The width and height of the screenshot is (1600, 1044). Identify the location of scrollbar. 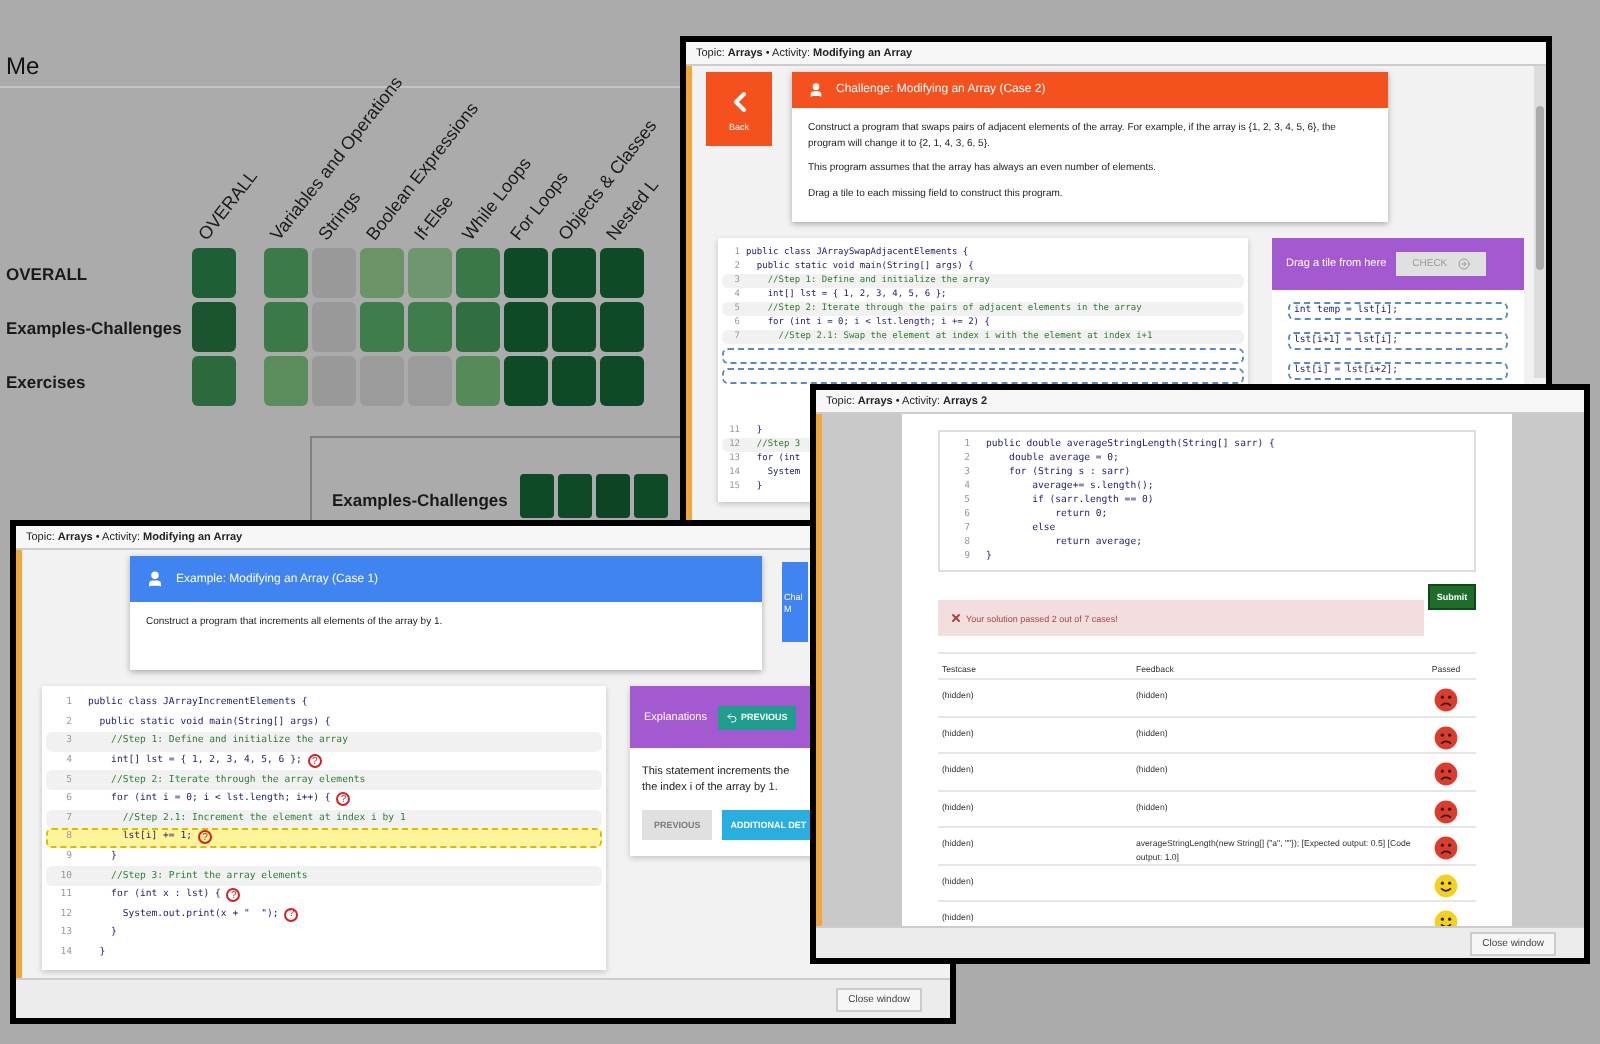
(1540, 222).